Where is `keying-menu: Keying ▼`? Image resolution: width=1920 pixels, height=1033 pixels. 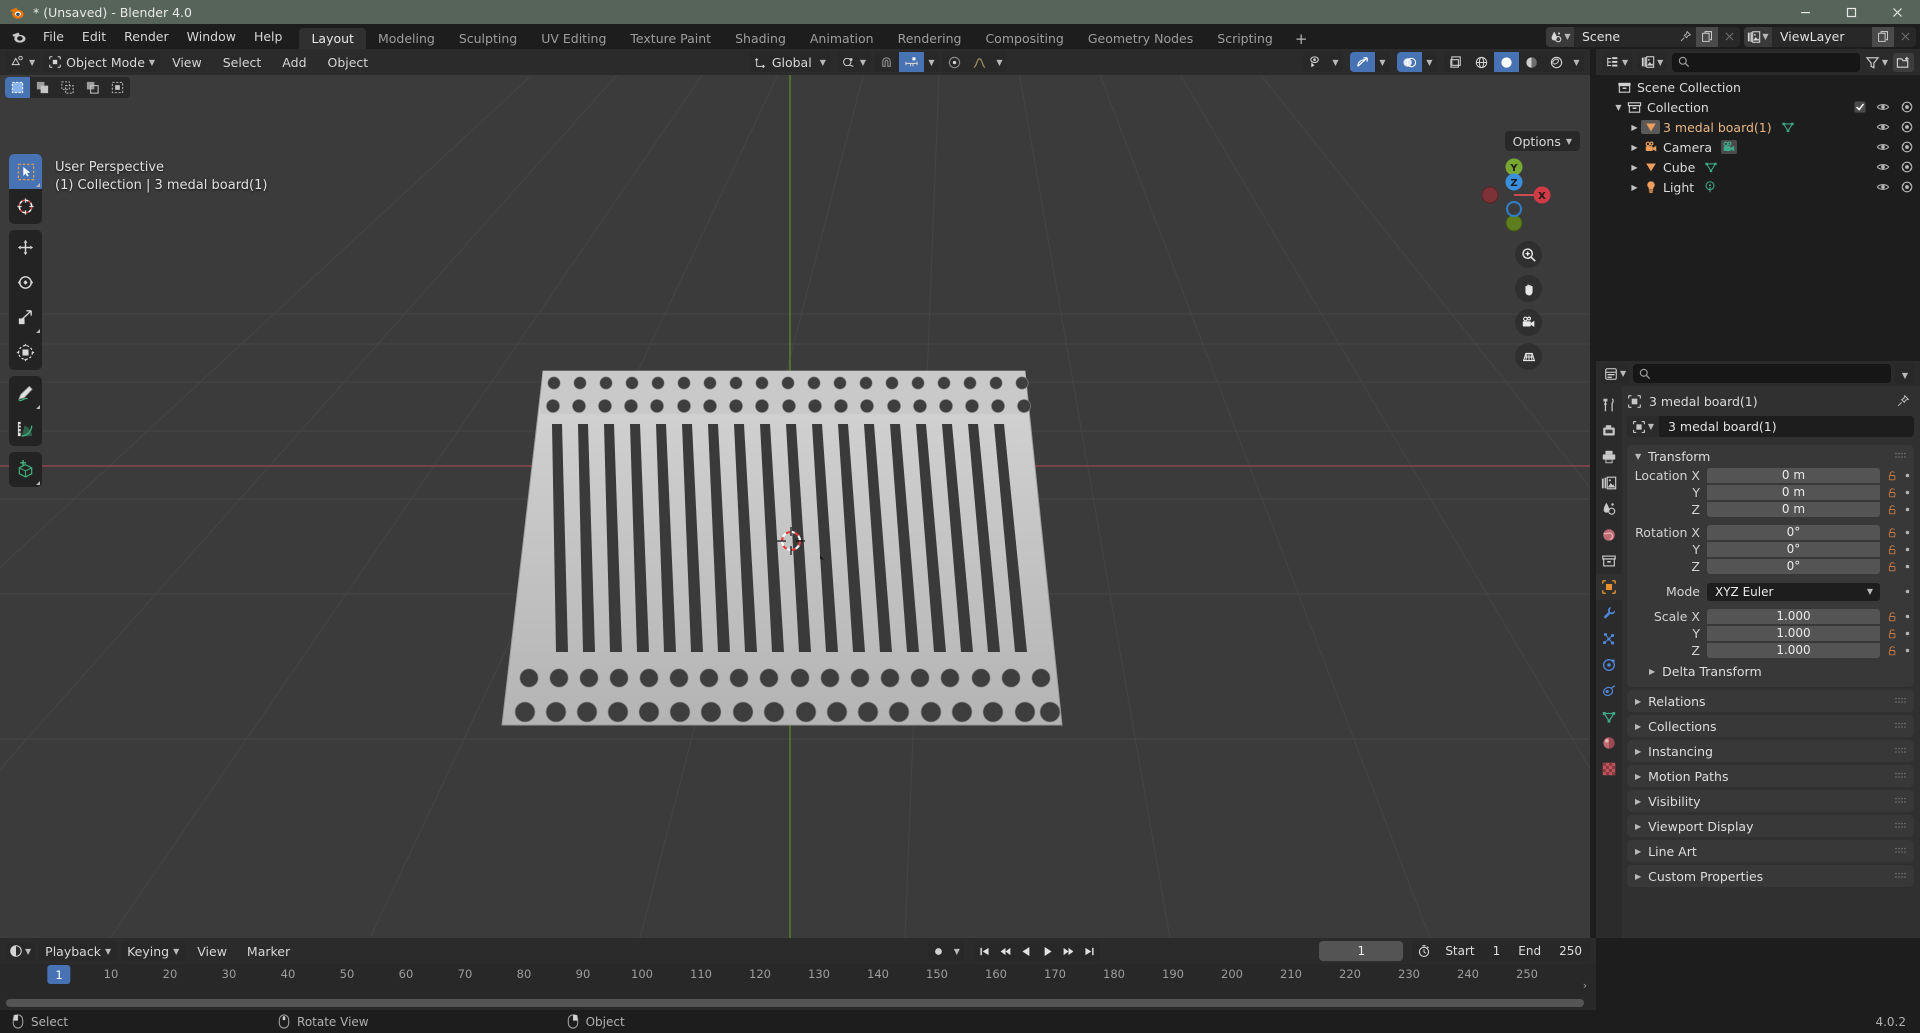 keying-menu: Keying ▼ is located at coordinates (153, 951).